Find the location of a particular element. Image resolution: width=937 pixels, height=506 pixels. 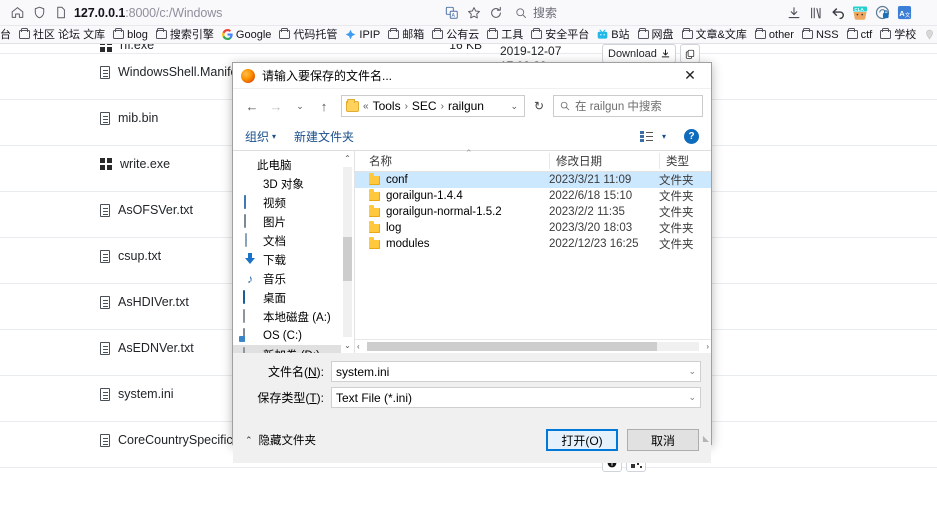

bookmark-item: 工具 is located at coordinates (505, 35).